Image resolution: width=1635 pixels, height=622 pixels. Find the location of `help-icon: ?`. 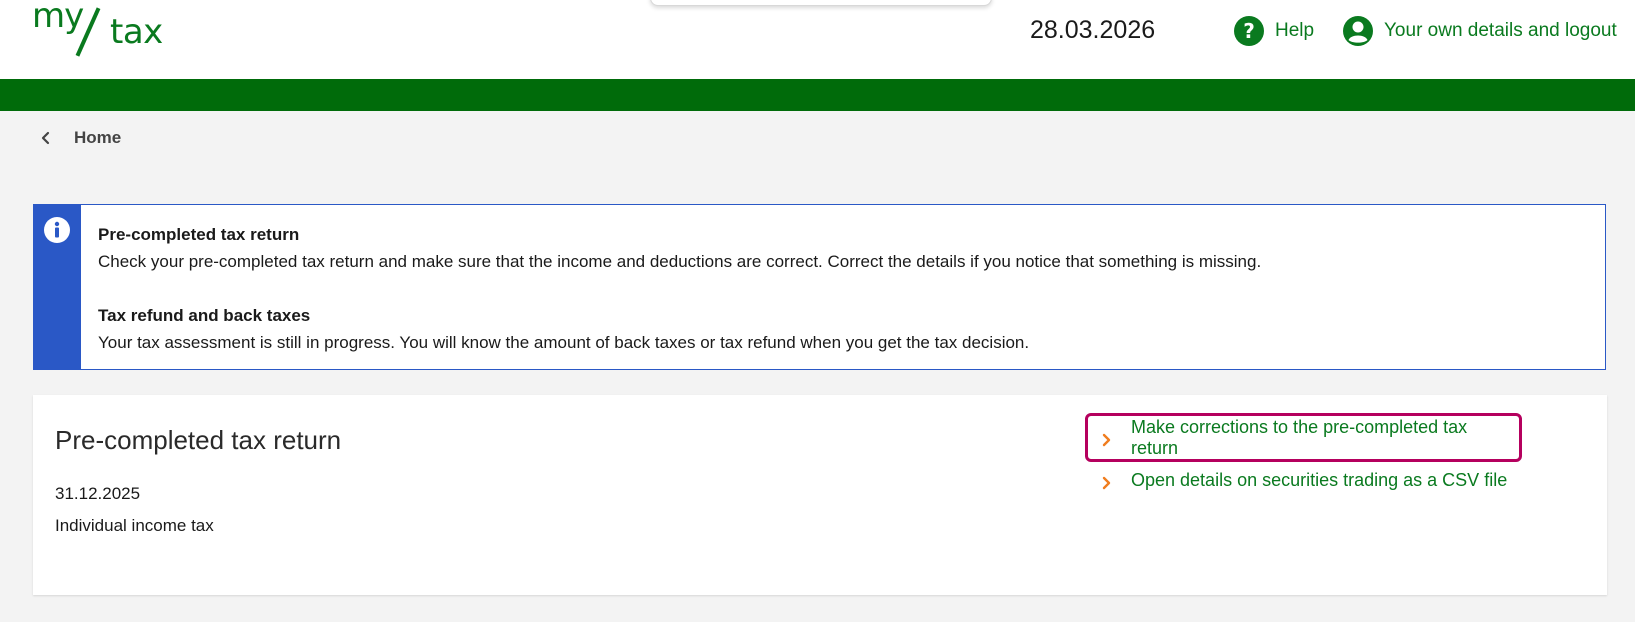

help-icon: ? is located at coordinates (1249, 31).